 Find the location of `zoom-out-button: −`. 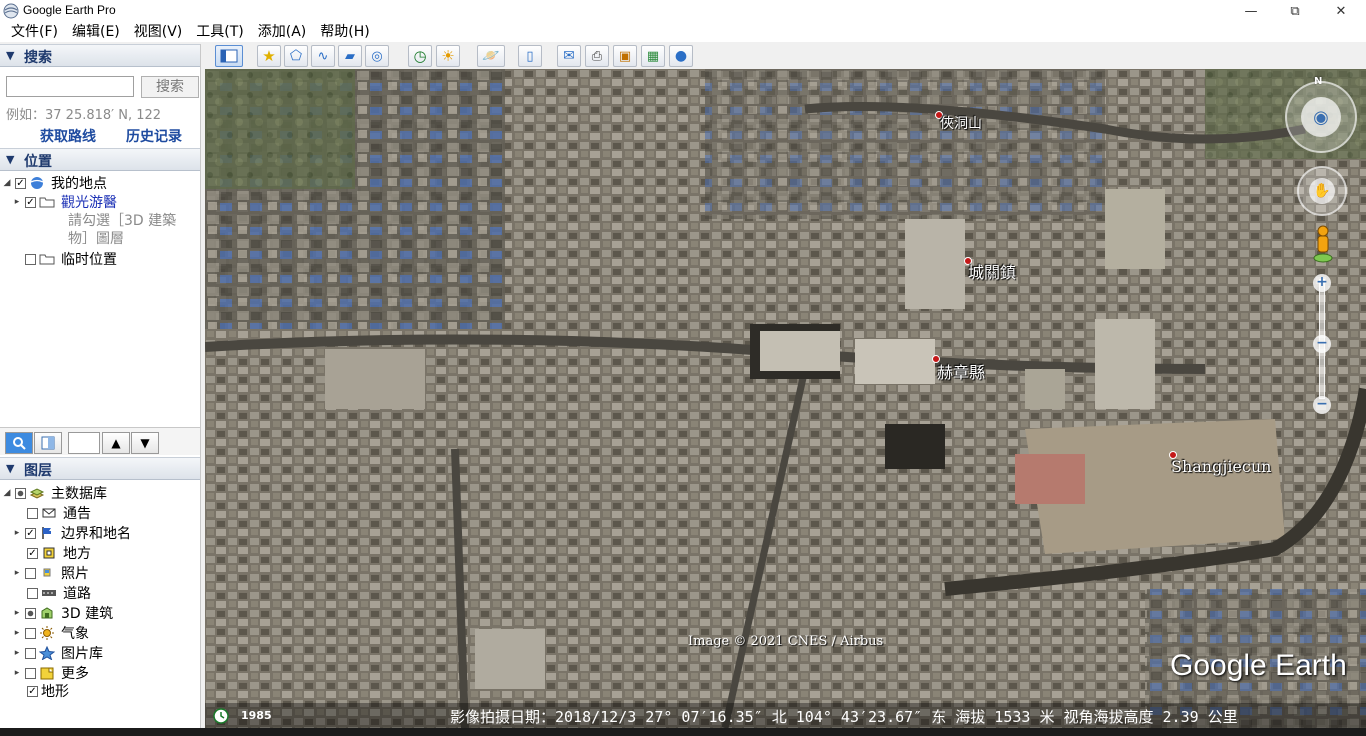

zoom-out-button: − is located at coordinates (1322, 405).